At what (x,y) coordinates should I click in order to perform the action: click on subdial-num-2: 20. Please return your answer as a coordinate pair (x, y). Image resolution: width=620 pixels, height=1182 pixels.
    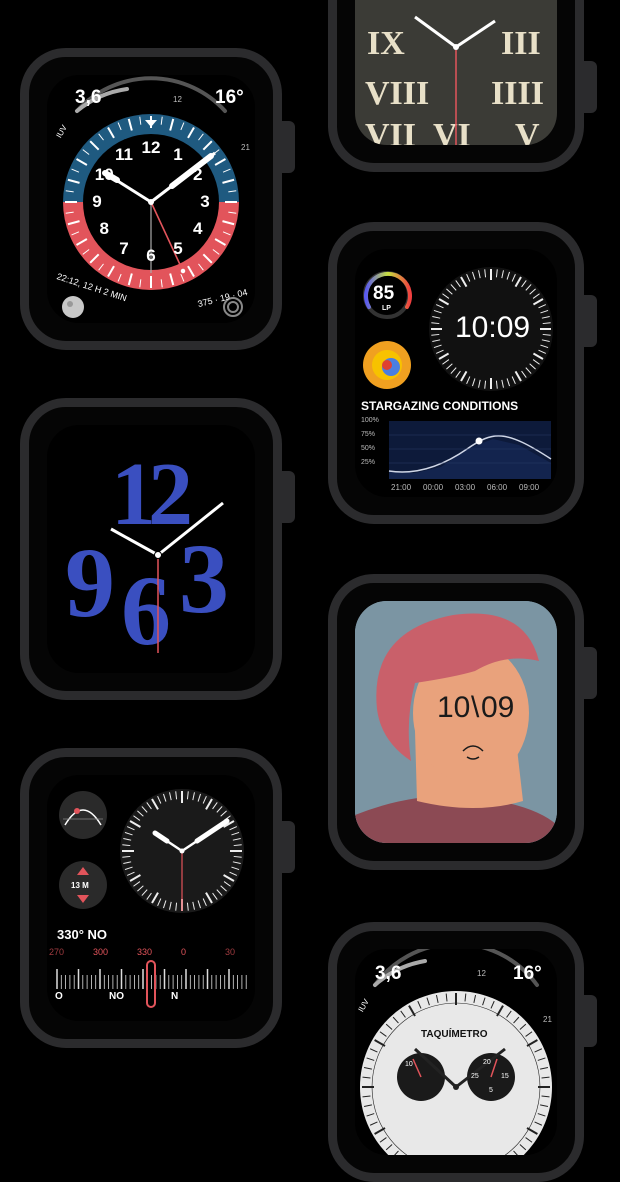
    Looking at the image, I should click on (487, 1062).